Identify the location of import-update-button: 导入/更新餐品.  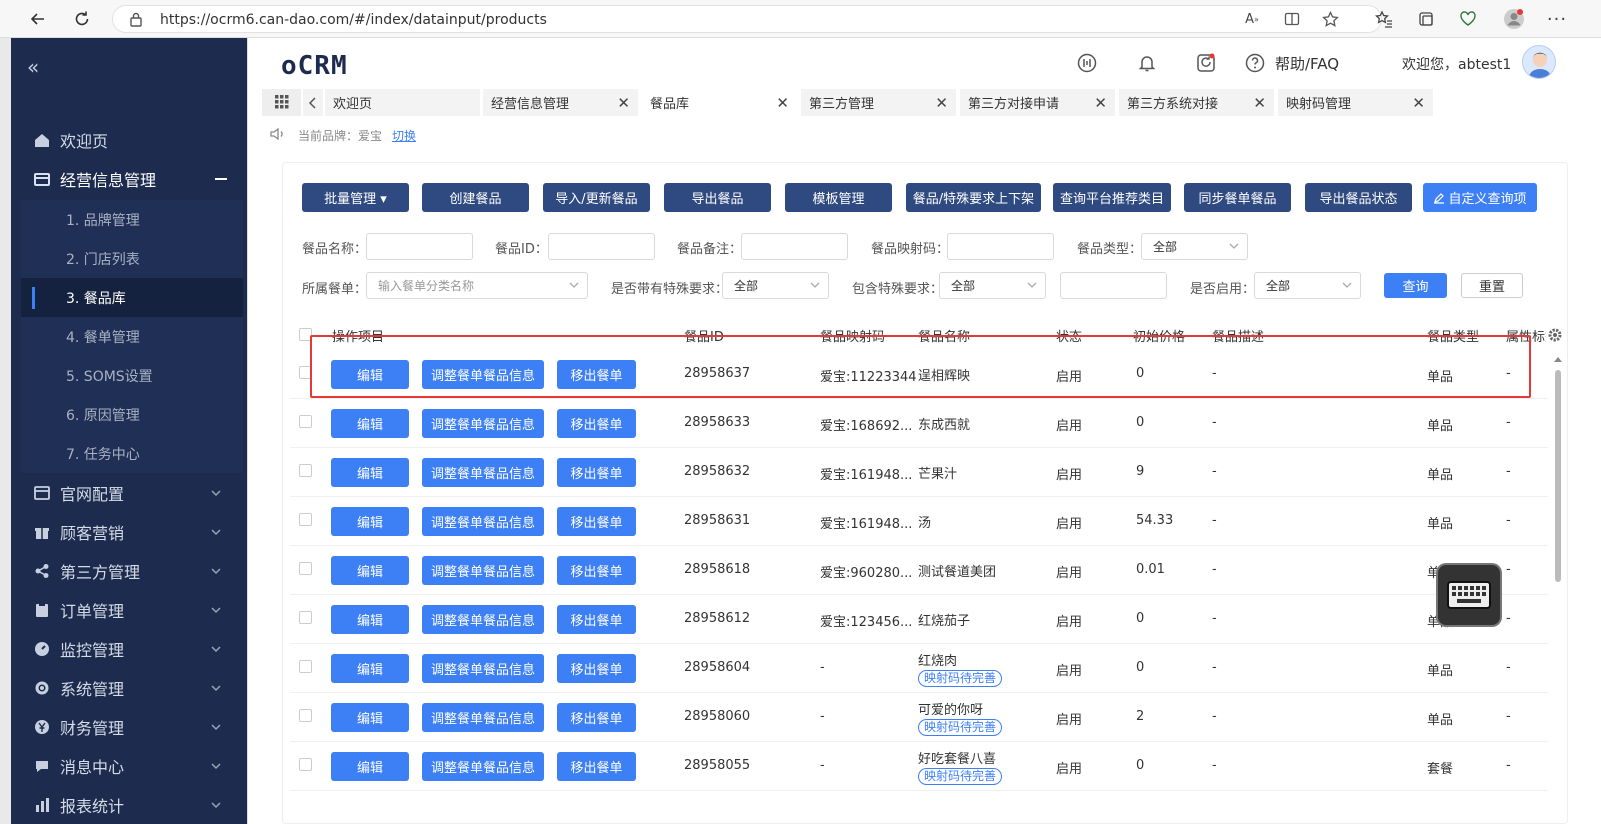
(596, 197).